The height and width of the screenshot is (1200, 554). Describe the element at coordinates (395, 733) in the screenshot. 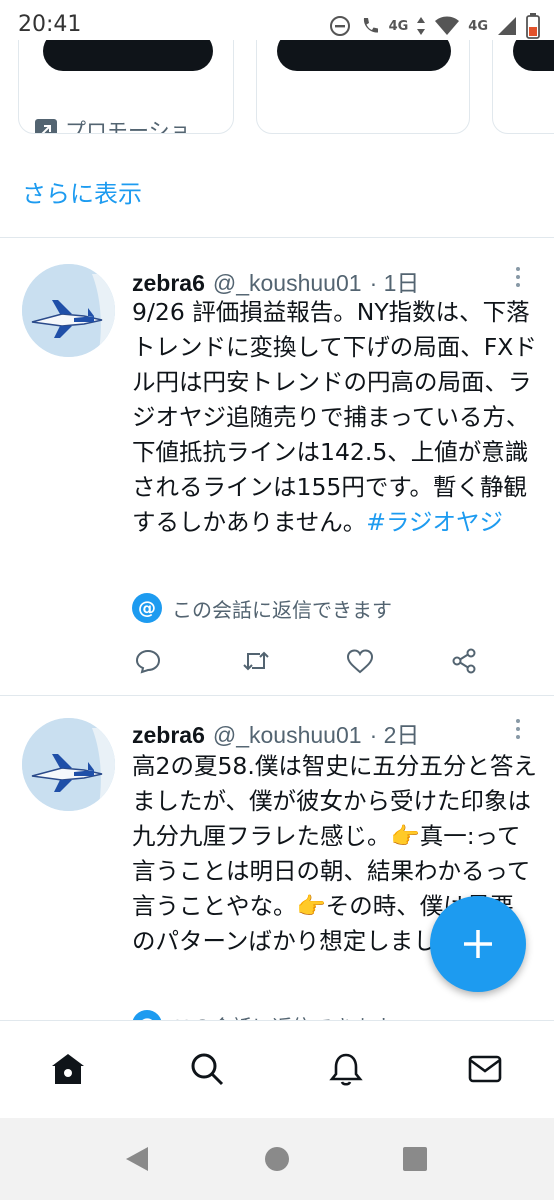

I see `tweet-timestamp: · 2日` at that location.